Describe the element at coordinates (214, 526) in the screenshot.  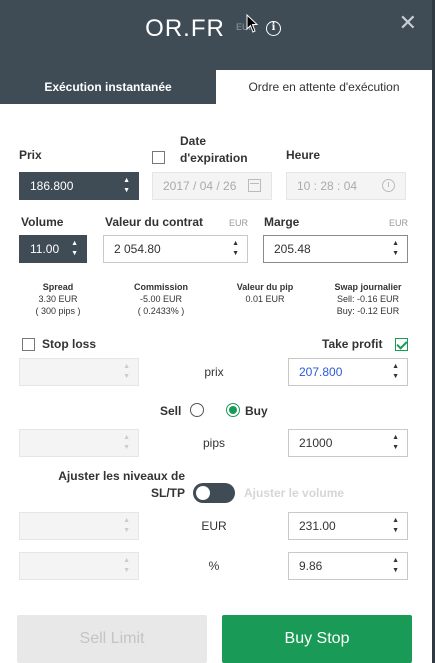
I see `row-eur-label: EUR` at that location.